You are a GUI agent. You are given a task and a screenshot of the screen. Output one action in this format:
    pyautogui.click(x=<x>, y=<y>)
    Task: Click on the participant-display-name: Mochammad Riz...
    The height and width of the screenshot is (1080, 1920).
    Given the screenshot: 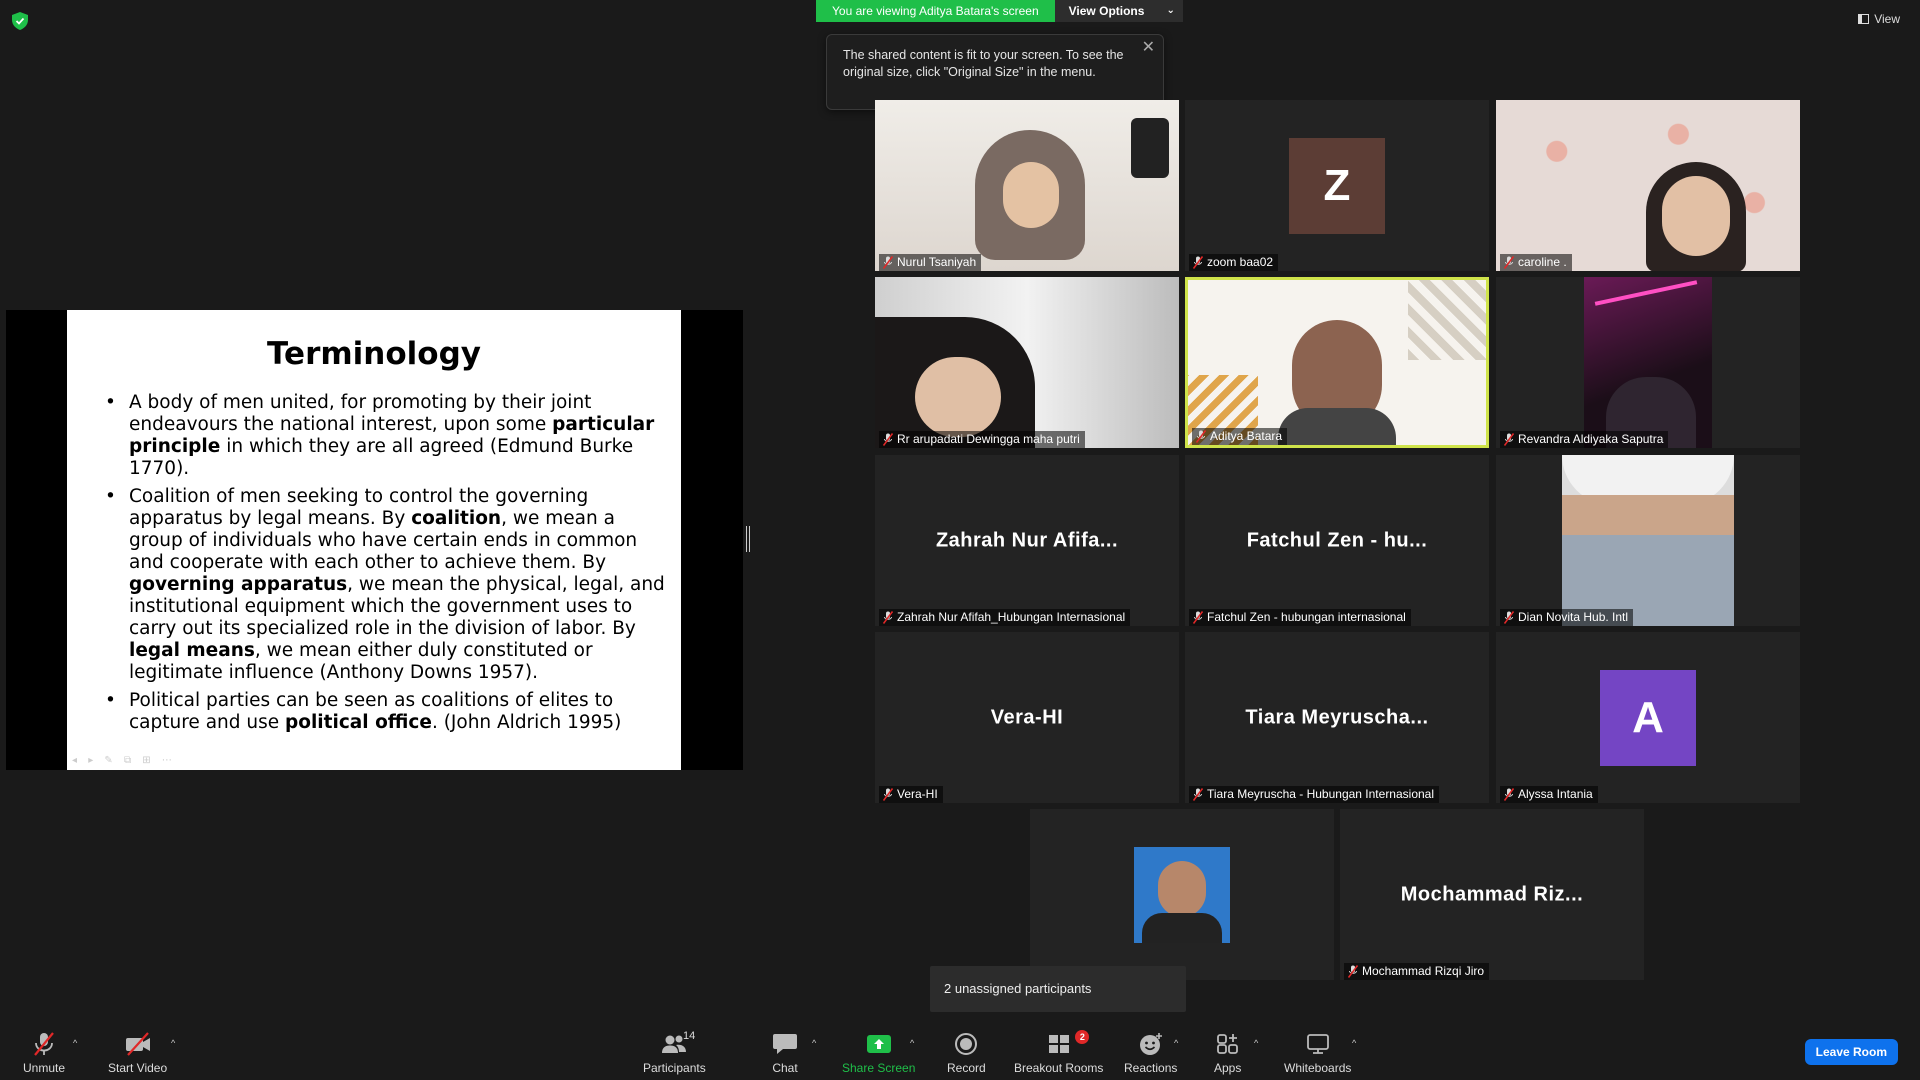 What is the action you would take?
    pyautogui.click(x=1492, y=894)
    